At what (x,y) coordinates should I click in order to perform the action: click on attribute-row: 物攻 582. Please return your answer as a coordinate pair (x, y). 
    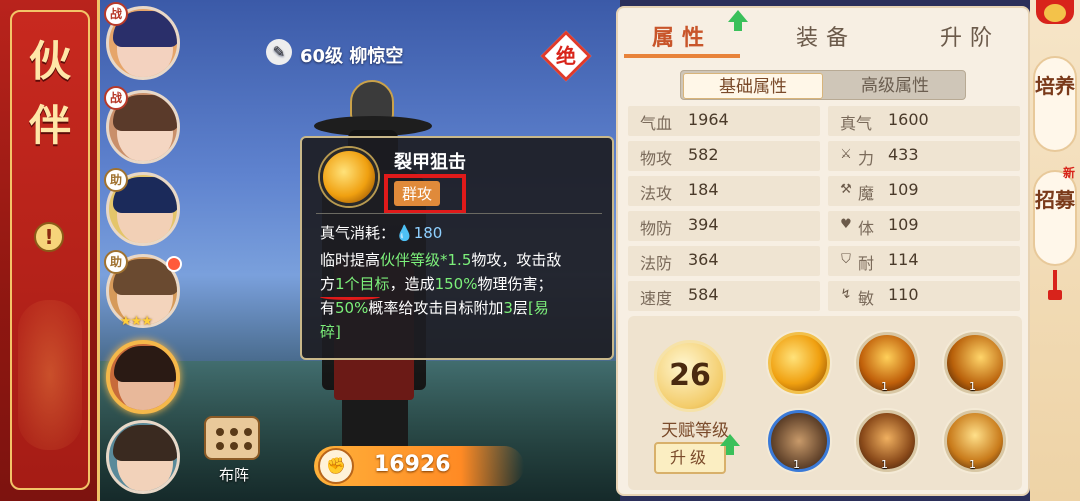
    Looking at the image, I should click on (724, 156).